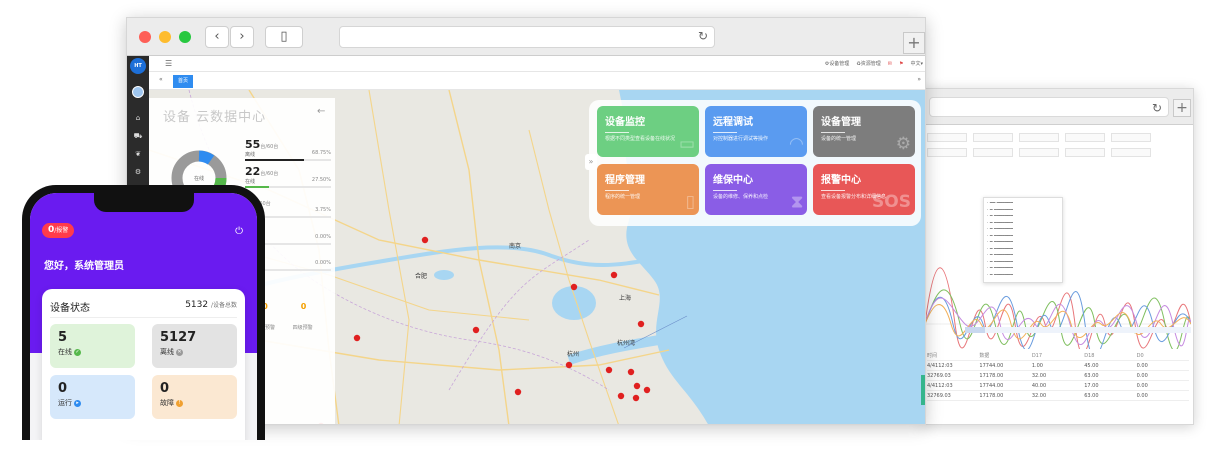 The image size is (1221, 463). I want to click on tab-scroll-left-icon: «, so click(161, 79).